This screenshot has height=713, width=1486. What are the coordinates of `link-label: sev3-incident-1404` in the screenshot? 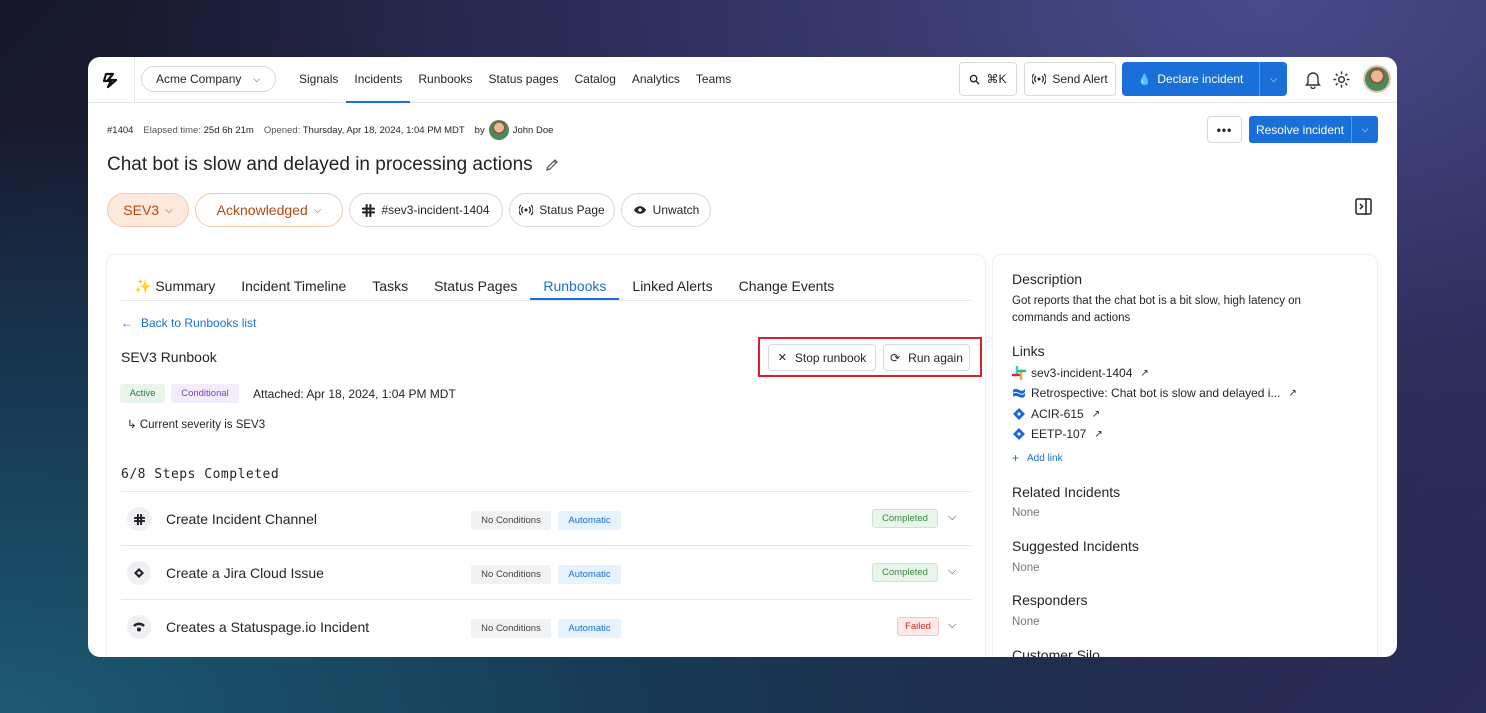 It's located at (1082, 373).